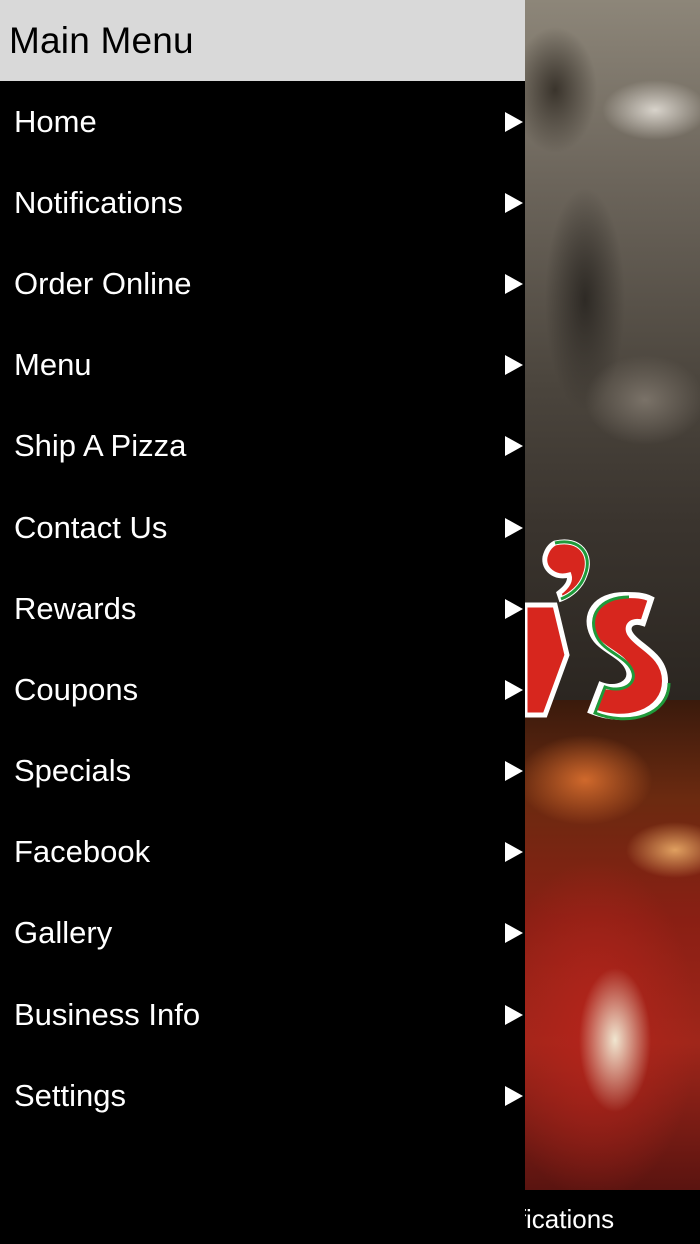  Describe the element at coordinates (598, 630) in the screenshot. I see `restaurant-logo-image` at that location.